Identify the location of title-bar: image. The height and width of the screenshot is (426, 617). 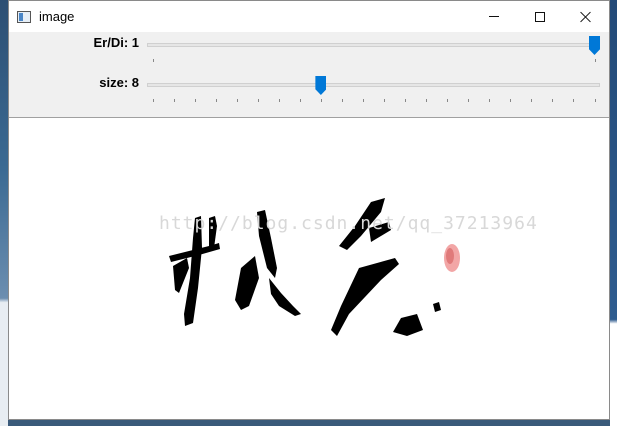
(309, 16).